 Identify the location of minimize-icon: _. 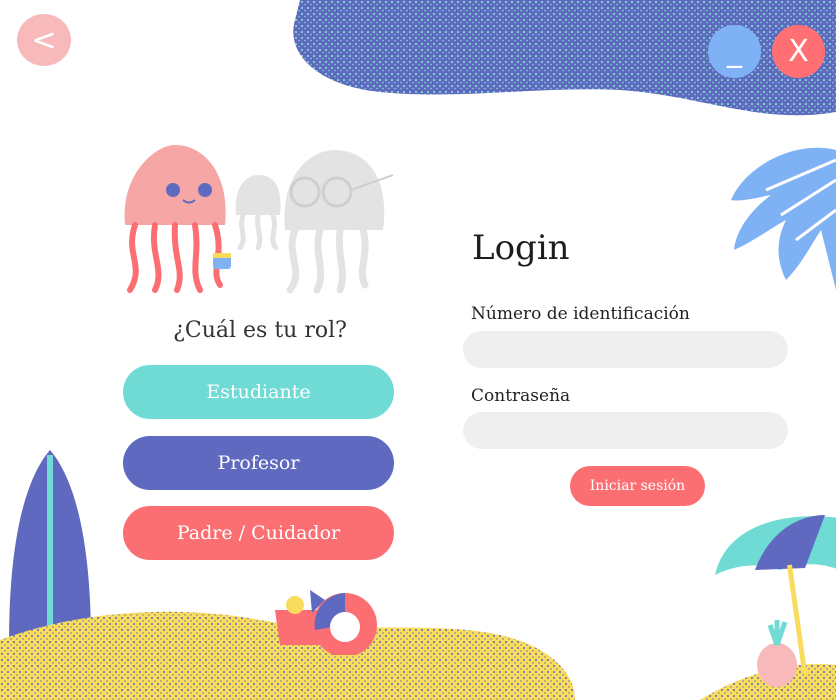
(734, 51).